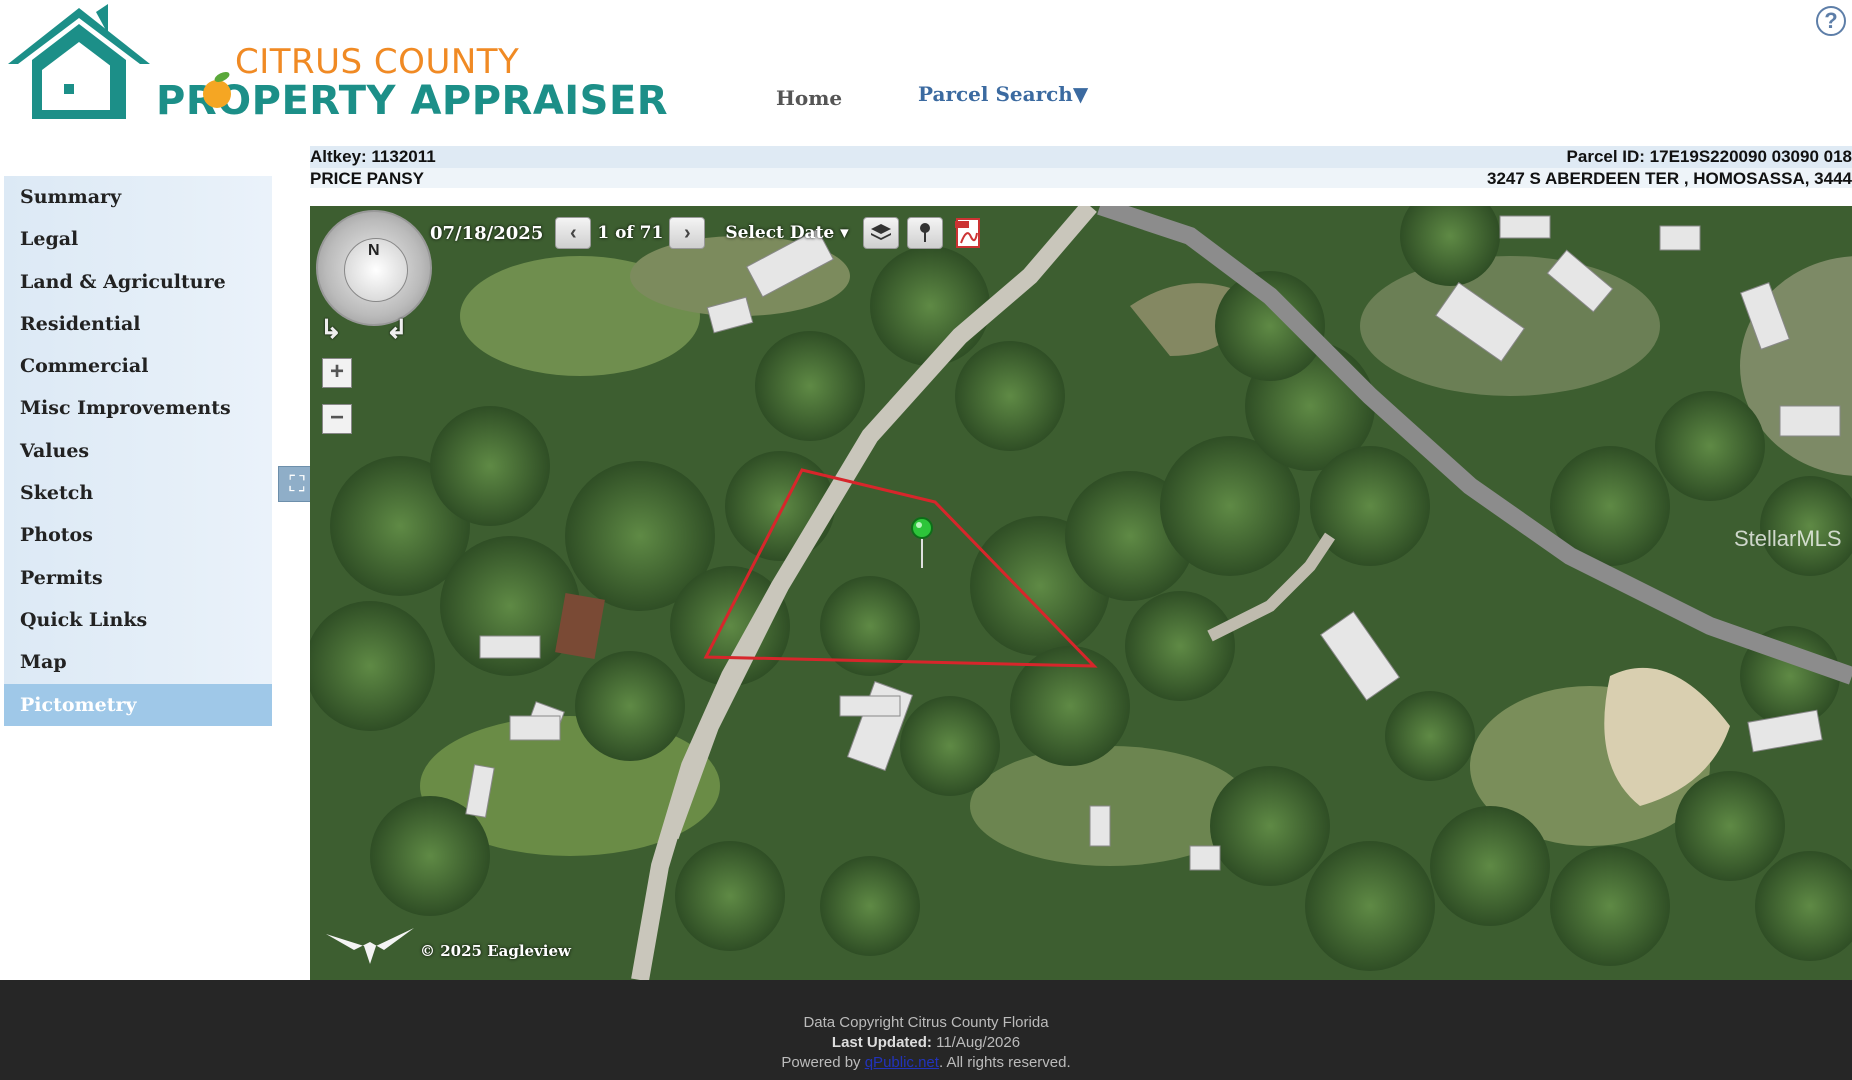 The image size is (1852, 1080). Describe the element at coordinates (881, 1042) in the screenshot. I see `last-updated-label: Last Updated:` at that location.